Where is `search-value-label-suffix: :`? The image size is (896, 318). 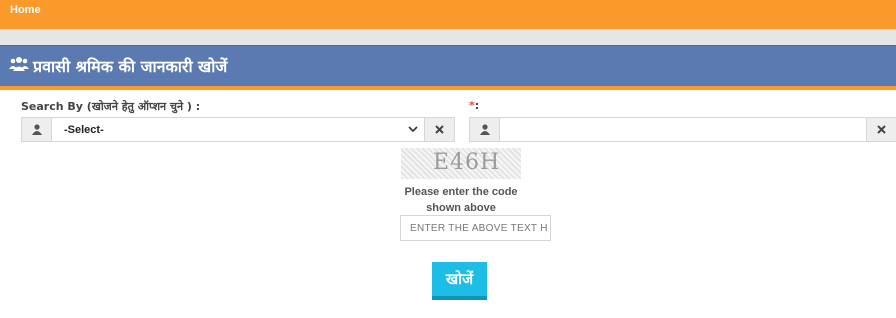
search-value-label-suffix: : is located at coordinates (477, 105).